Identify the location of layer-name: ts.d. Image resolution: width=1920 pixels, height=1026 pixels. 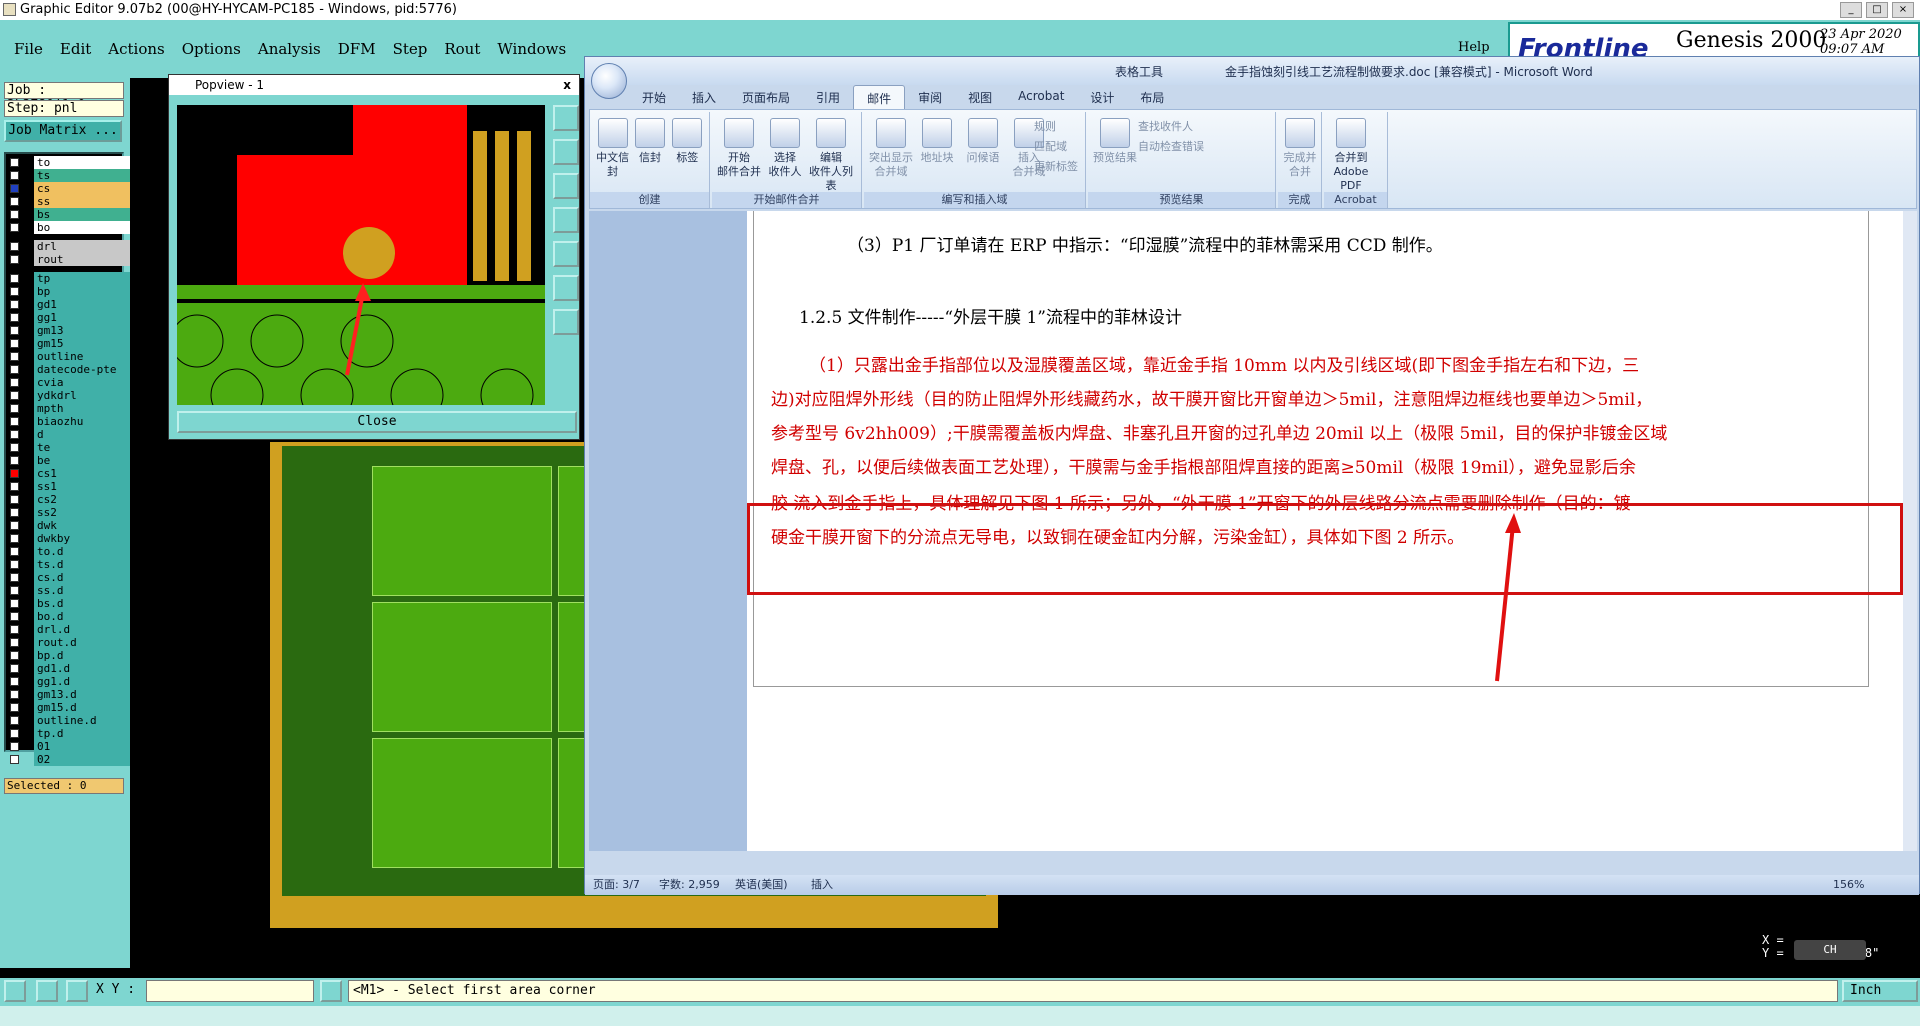
(82, 564).